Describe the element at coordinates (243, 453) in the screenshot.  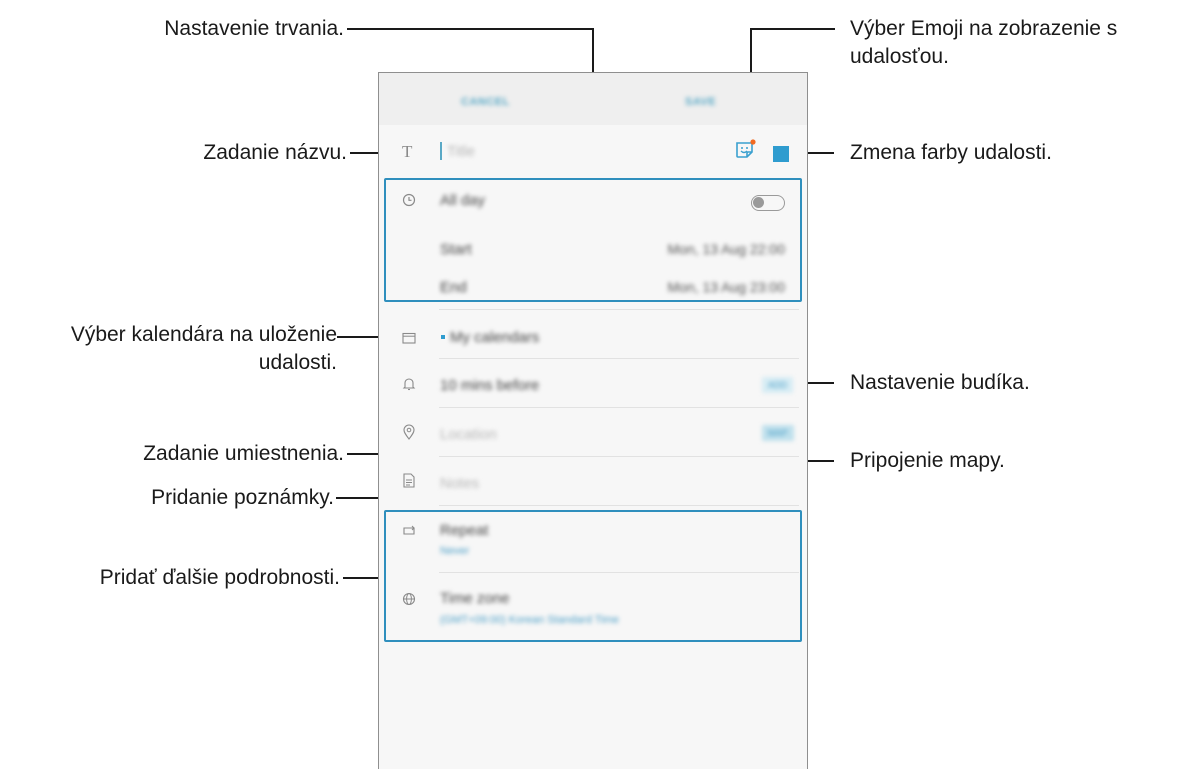
I see `callout-location: Zadanie umiestnenia.` at that location.